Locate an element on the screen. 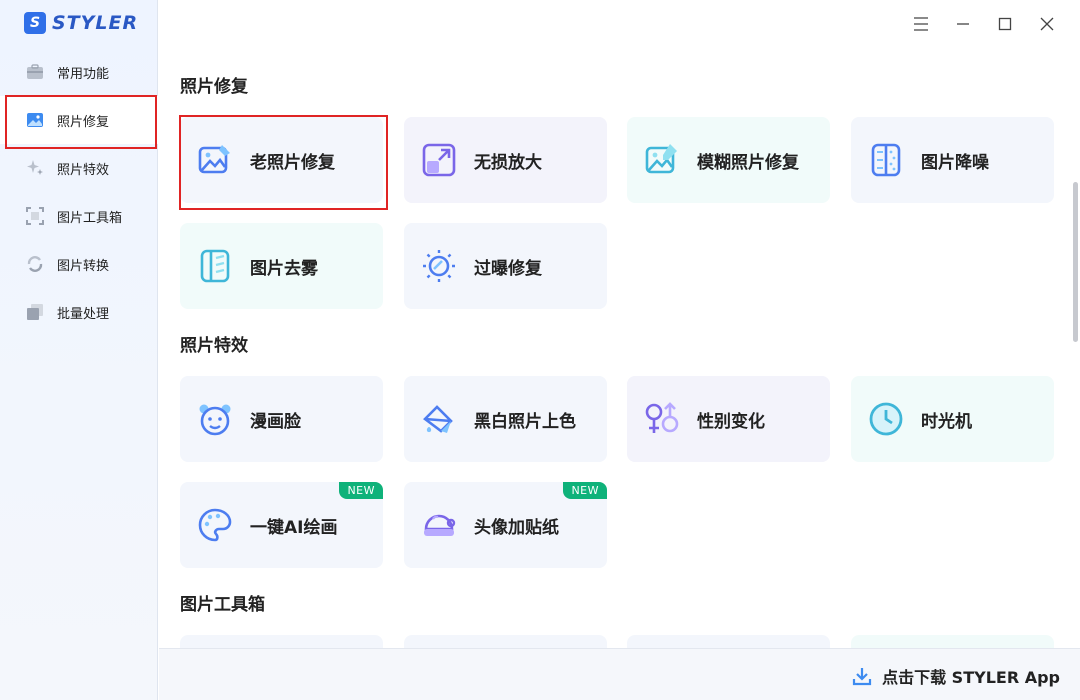  crop-frame-icon is located at coordinates (35, 216).